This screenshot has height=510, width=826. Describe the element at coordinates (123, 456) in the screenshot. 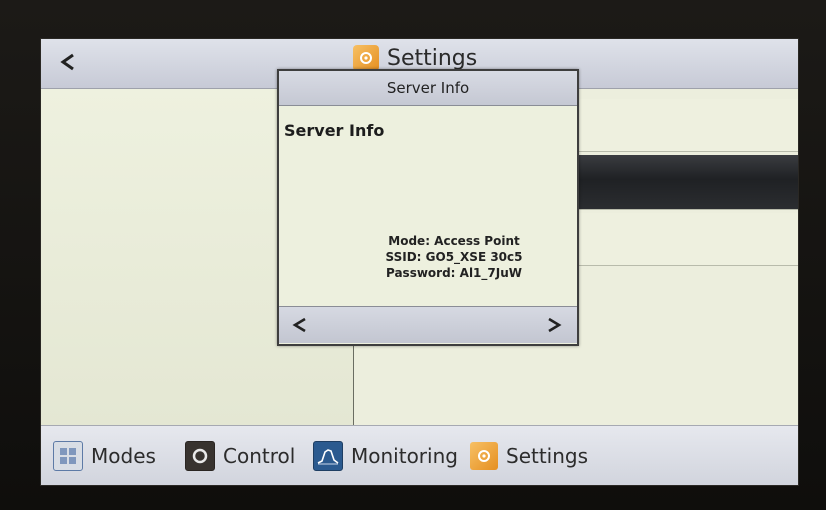

I see `nav-item-label: Modes` at that location.